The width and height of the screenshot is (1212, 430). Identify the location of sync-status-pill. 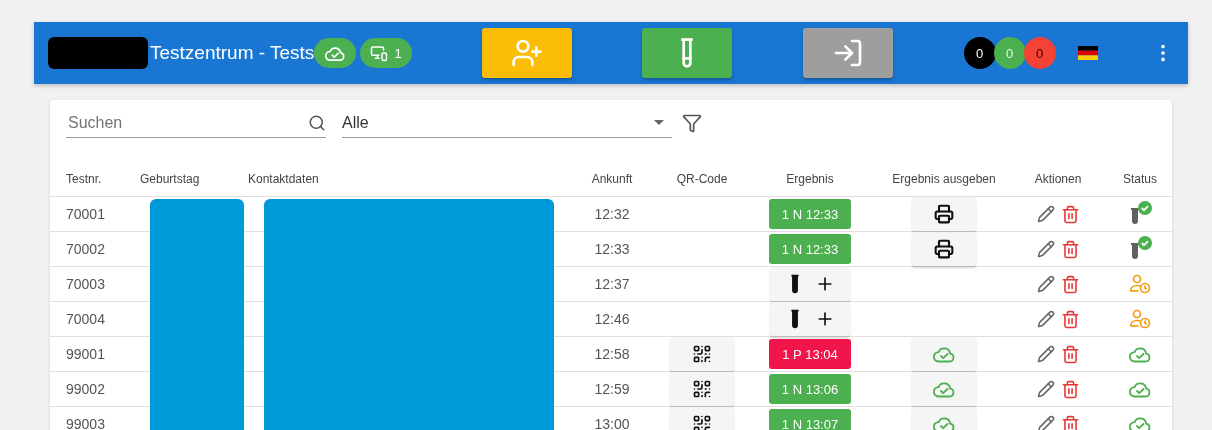
(335, 53).